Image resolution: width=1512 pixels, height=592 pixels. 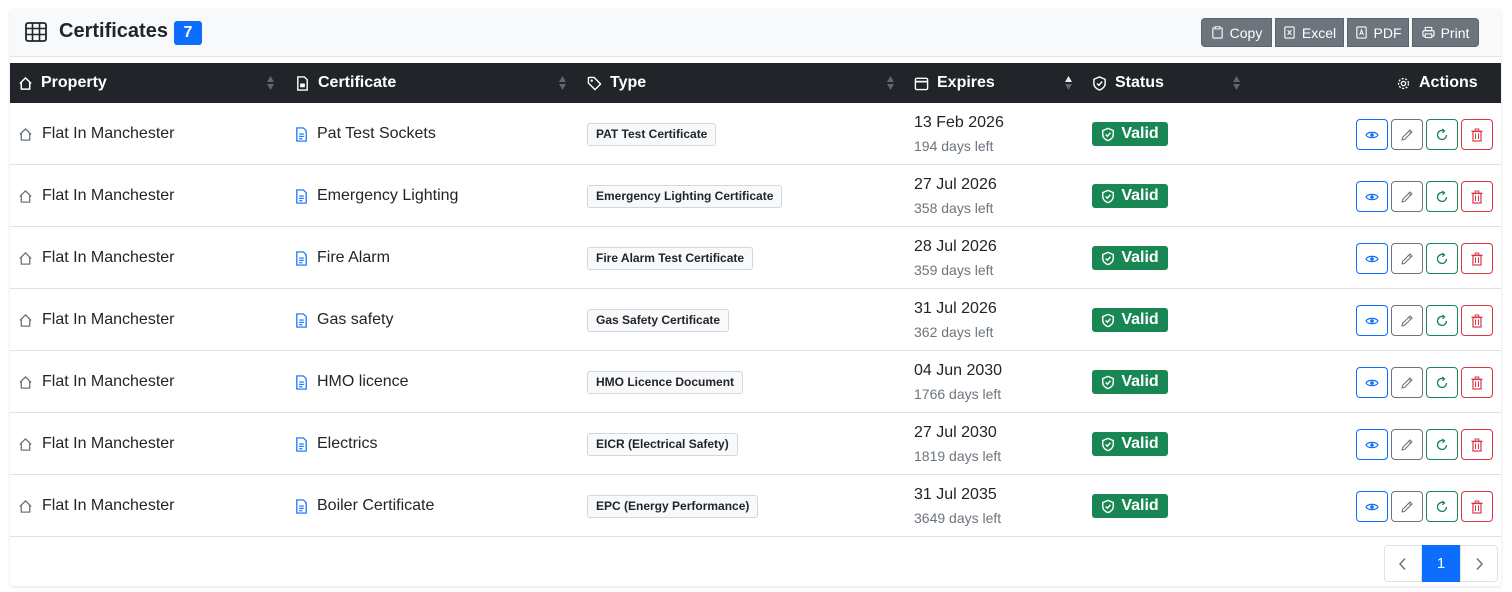 I want to click on export-button-group: Copy Excel PDF Print, so click(x=1340, y=32).